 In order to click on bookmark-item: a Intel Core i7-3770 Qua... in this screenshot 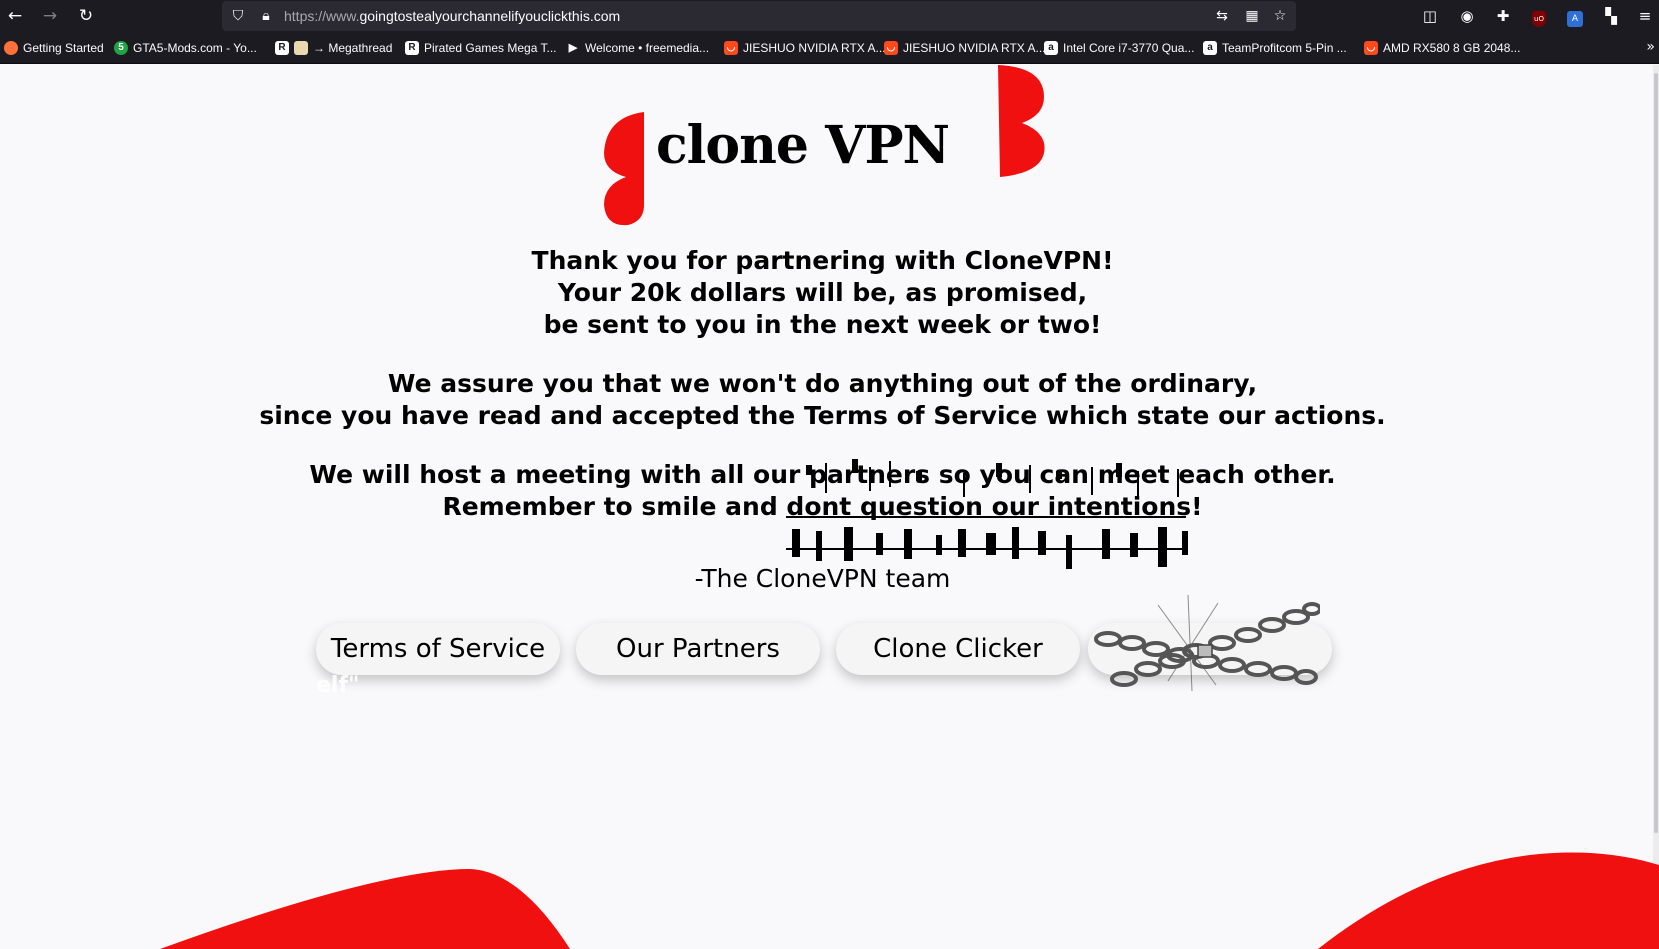, I will do `click(1119, 48)`.